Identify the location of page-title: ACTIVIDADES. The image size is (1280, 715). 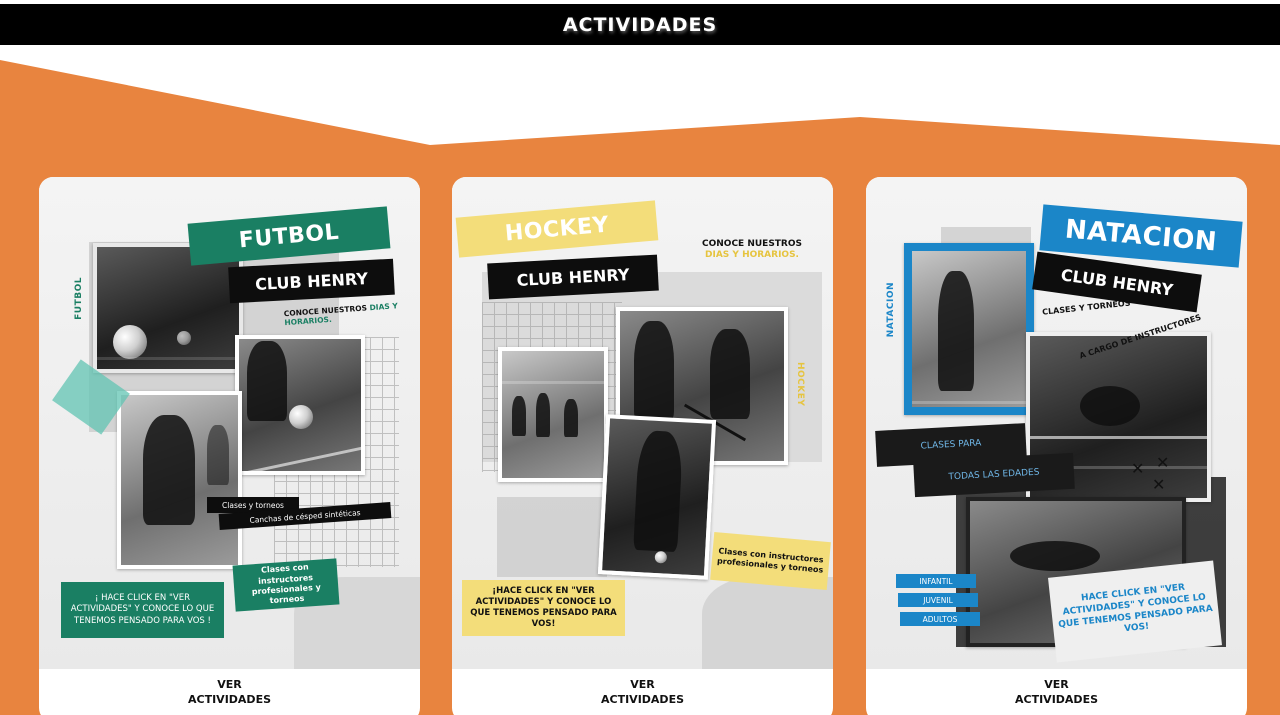
(640, 24).